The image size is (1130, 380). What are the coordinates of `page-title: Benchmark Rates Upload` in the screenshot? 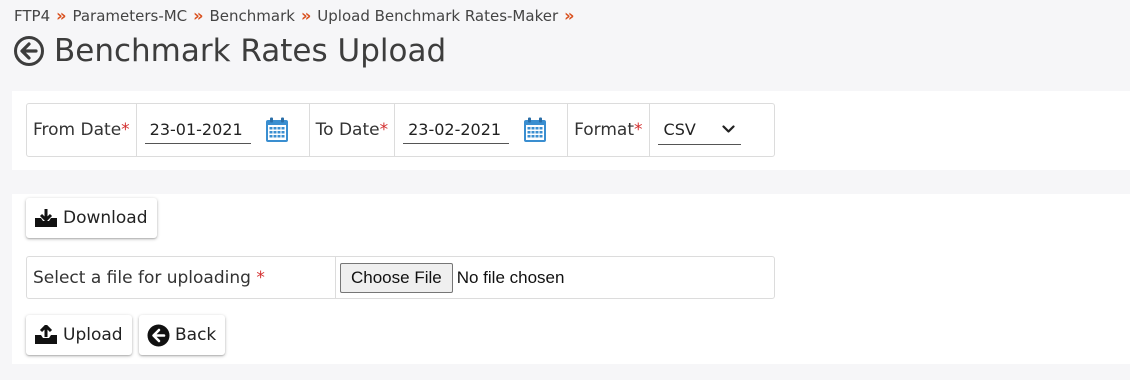 It's located at (250, 51).